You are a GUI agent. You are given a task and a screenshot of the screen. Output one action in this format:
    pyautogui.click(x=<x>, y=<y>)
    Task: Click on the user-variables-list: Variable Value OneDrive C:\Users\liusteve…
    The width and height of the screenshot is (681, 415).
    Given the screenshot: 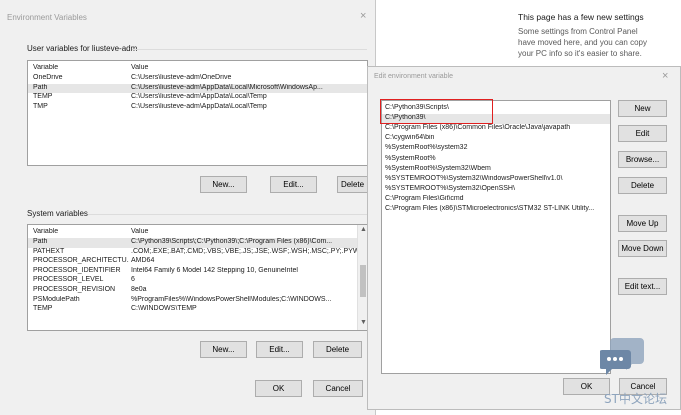 What is the action you would take?
    pyautogui.click(x=197, y=113)
    